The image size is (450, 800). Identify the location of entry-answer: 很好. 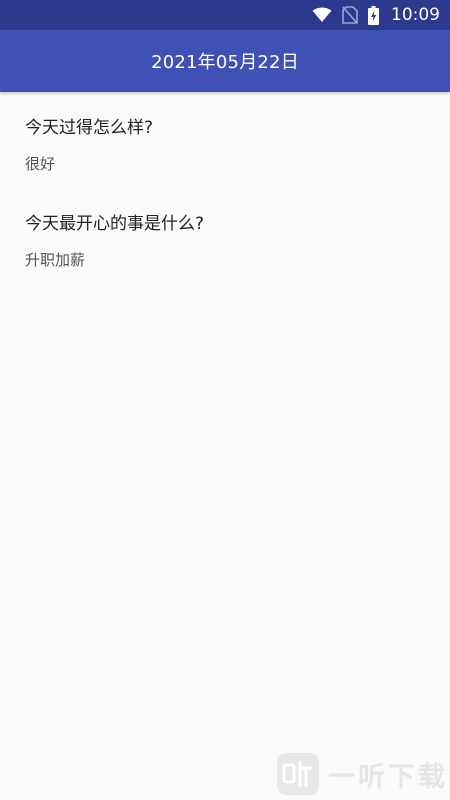
(40, 164).